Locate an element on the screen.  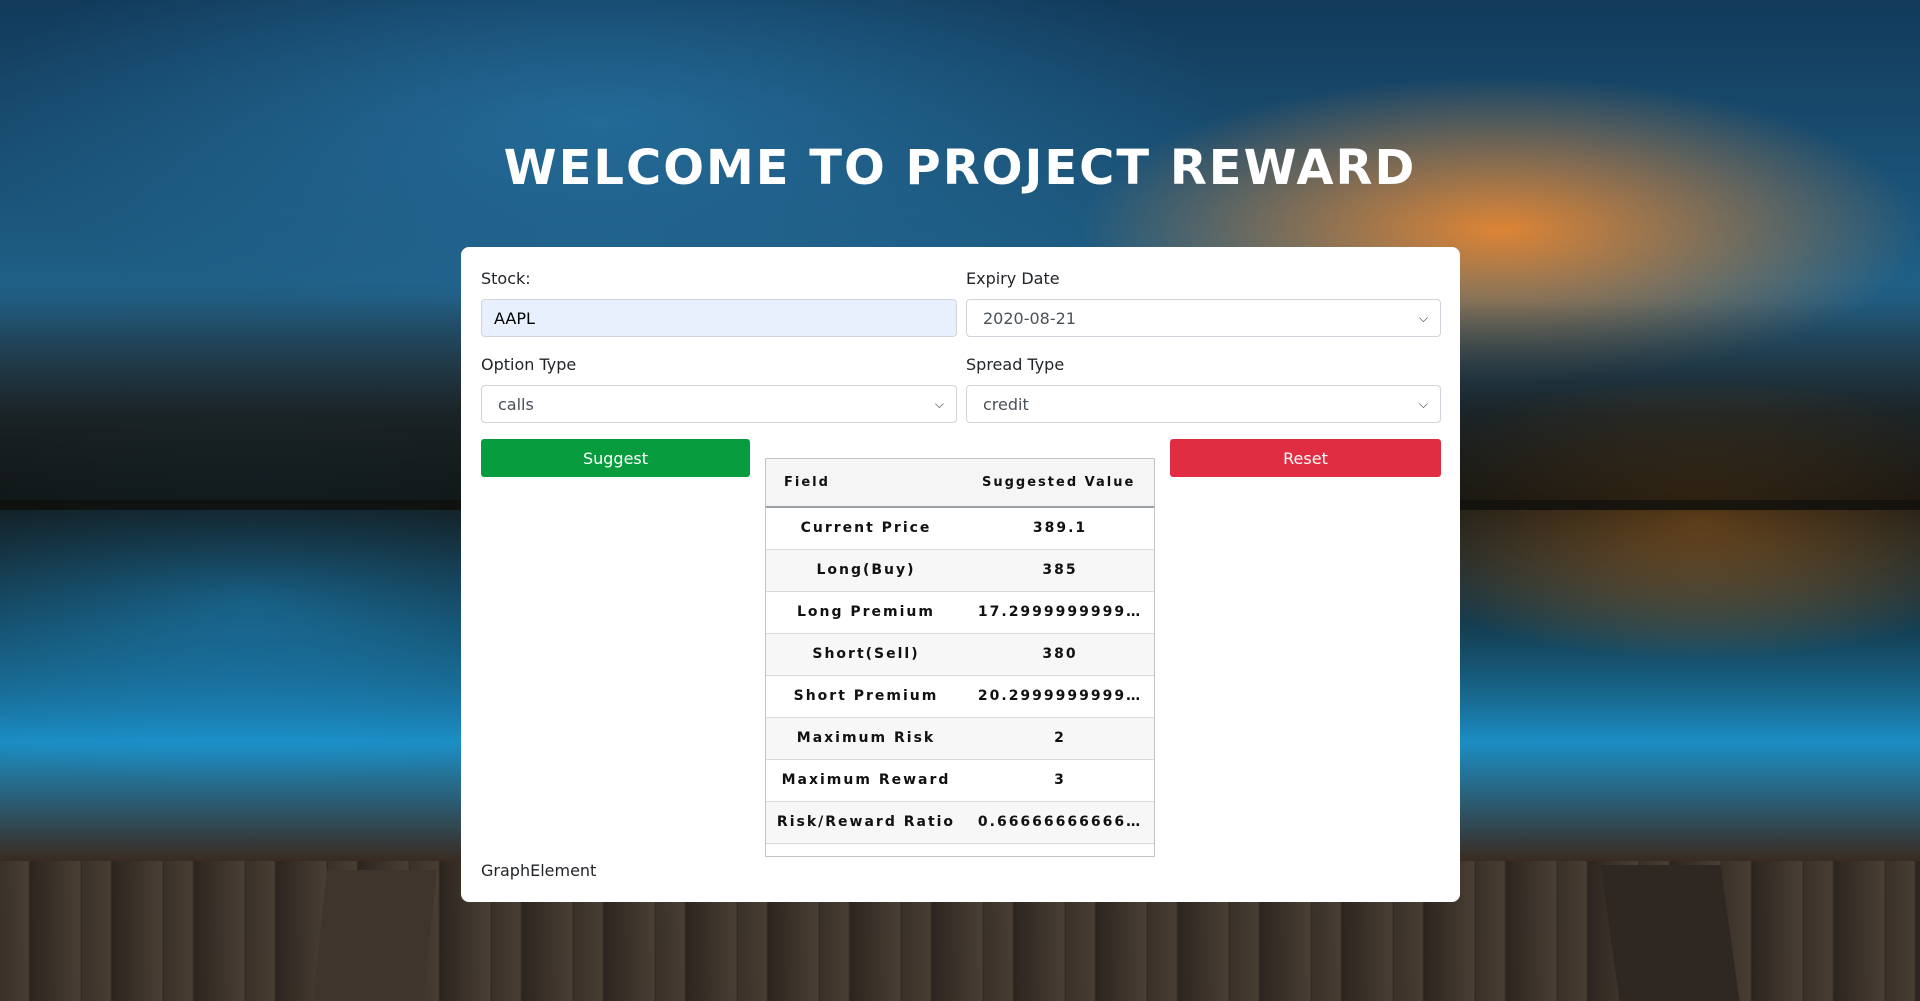
header-suggested-value: Suggested Value is located at coordinates (1060, 483).